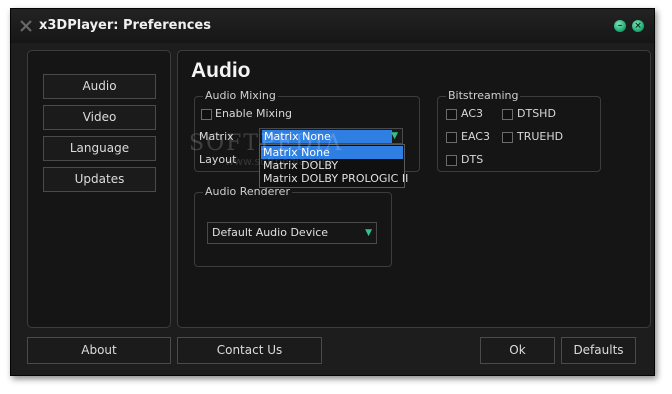  What do you see at coordinates (221, 70) in the screenshot?
I see `page-title: Audio` at bounding box center [221, 70].